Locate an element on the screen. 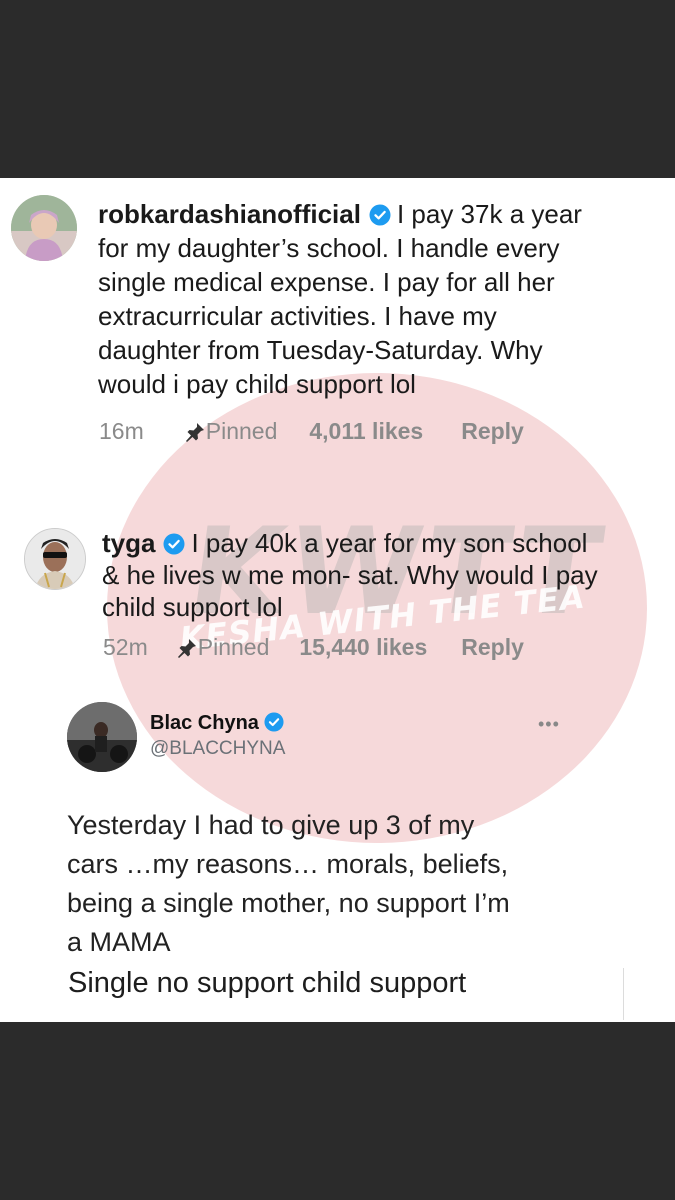 This screenshot has width=675, height=1200. tweet-line: being a single mother, no support I’m is located at coordinates (288, 903).